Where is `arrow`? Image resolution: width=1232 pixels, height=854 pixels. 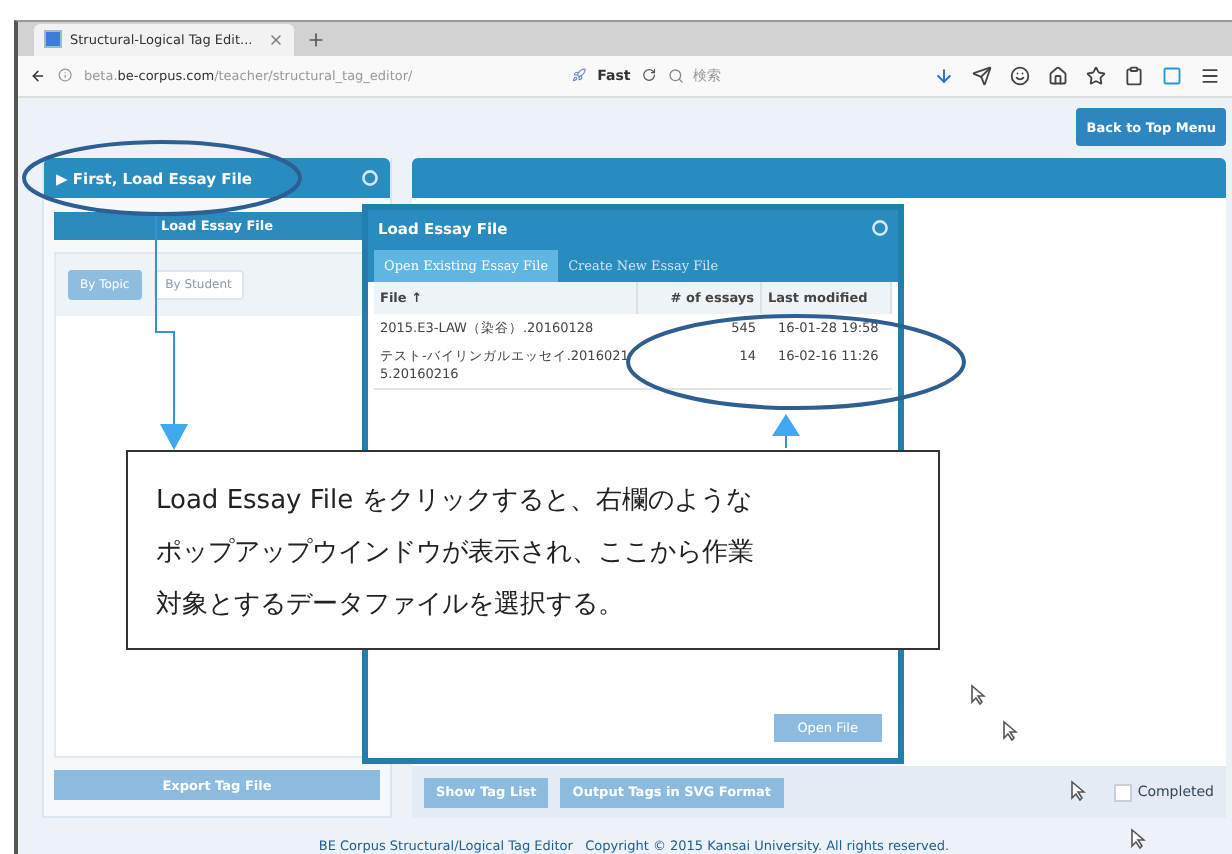 arrow is located at coordinates (786, 431).